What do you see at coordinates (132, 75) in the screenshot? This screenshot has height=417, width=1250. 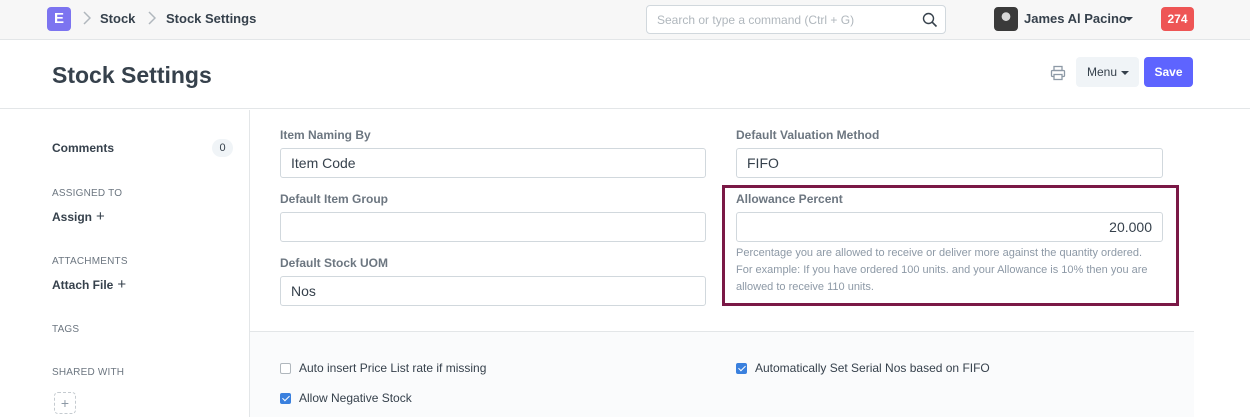 I see `page-title: Stock Settings` at bounding box center [132, 75].